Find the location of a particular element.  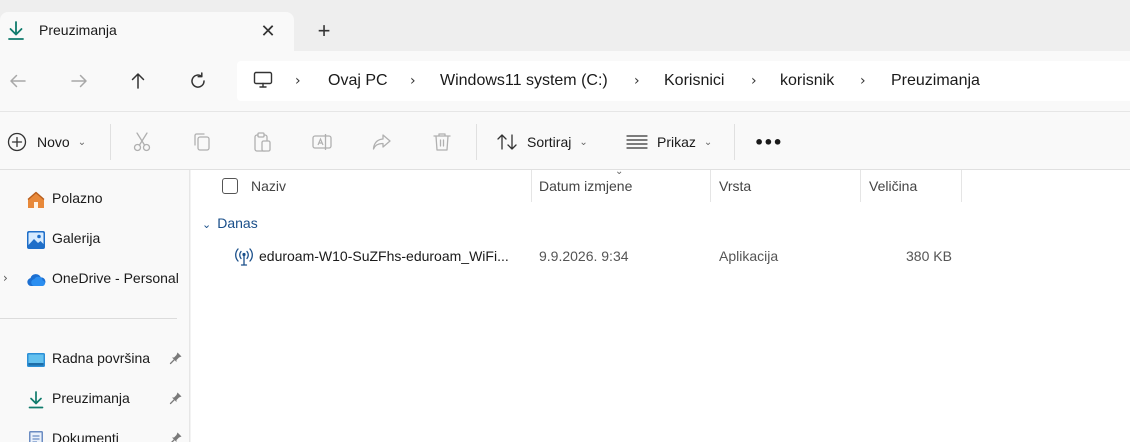

tab-downloads: Preuzimanja ✕ is located at coordinates (147, 31).